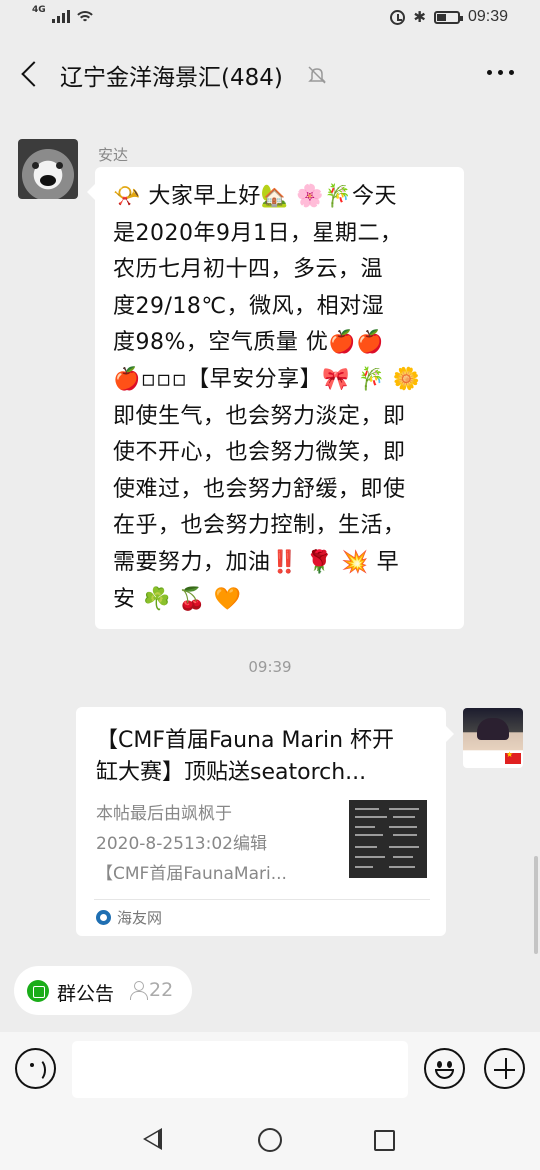 This screenshot has height=1170, width=540. I want to click on message-line: 使不开心，也会努力微笑，即, so click(259, 453).